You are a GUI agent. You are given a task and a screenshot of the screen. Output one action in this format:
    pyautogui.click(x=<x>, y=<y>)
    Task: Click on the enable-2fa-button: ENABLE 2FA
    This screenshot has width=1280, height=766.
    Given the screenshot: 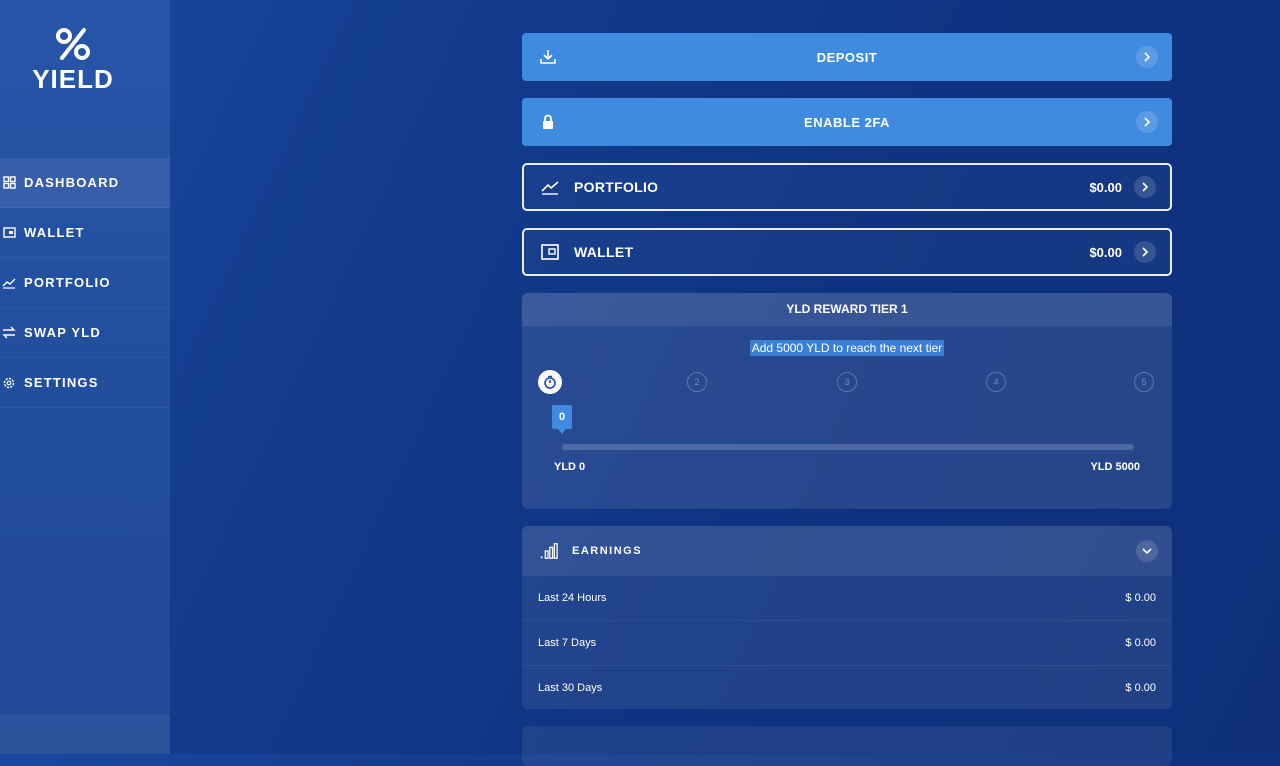 What is the action you would take?
    pyautogui.click(x=847, y=122)
    